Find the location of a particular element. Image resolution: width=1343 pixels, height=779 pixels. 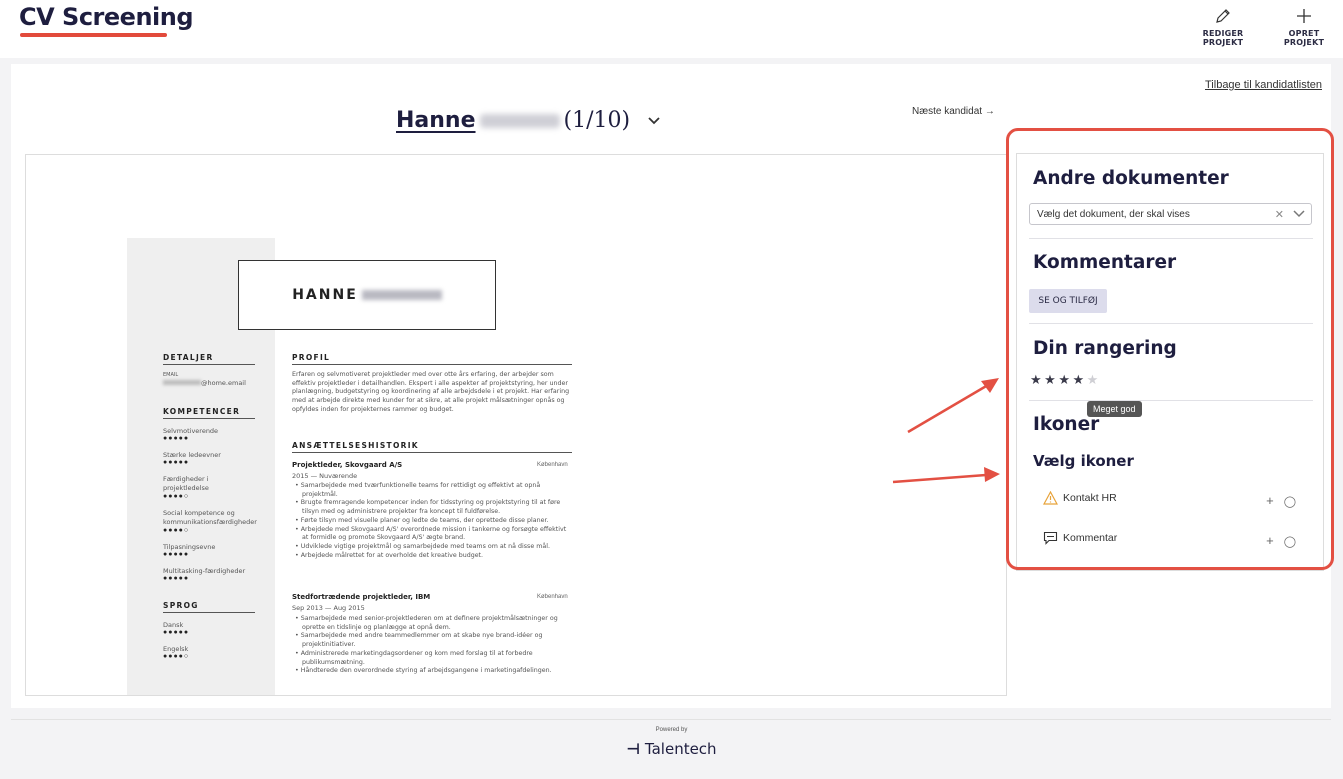

talentech-logo: ⊣ Talentech is located at coordinates (671, 749).